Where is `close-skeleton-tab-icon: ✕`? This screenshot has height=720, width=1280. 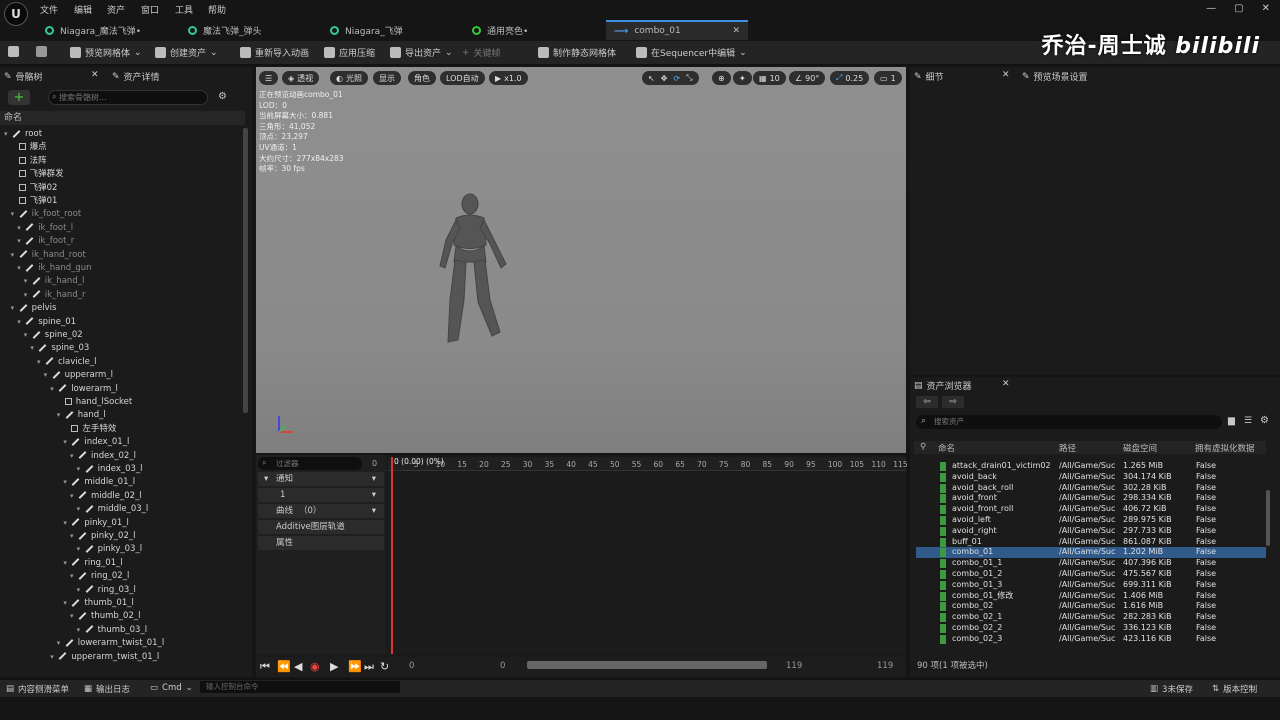 close-skeleton-tab-icon: ✕ is located at coordinates (95, 75).